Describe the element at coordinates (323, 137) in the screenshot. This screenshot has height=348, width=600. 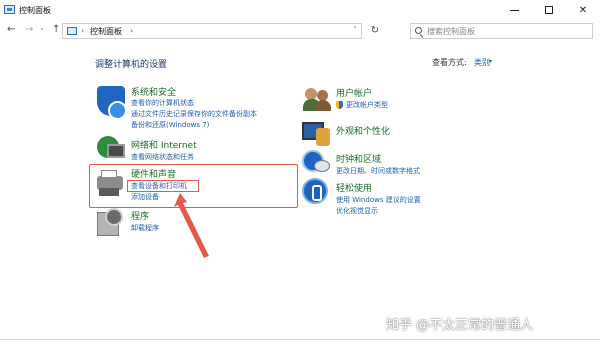
I see `paint-icon` at that location.